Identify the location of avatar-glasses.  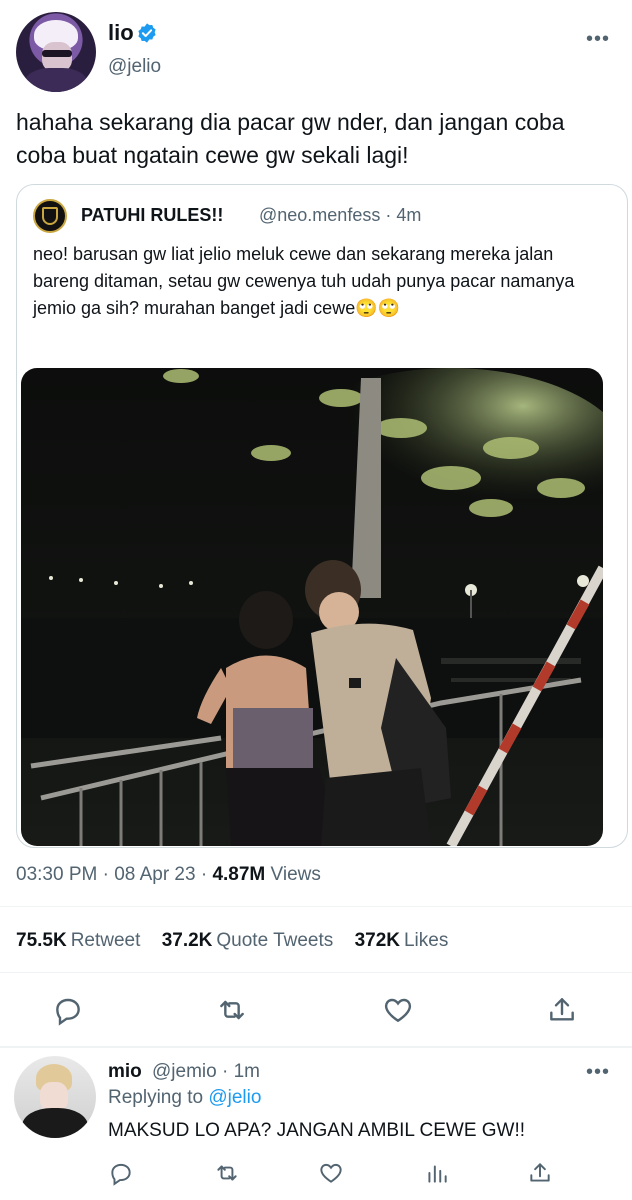
(57, 53).